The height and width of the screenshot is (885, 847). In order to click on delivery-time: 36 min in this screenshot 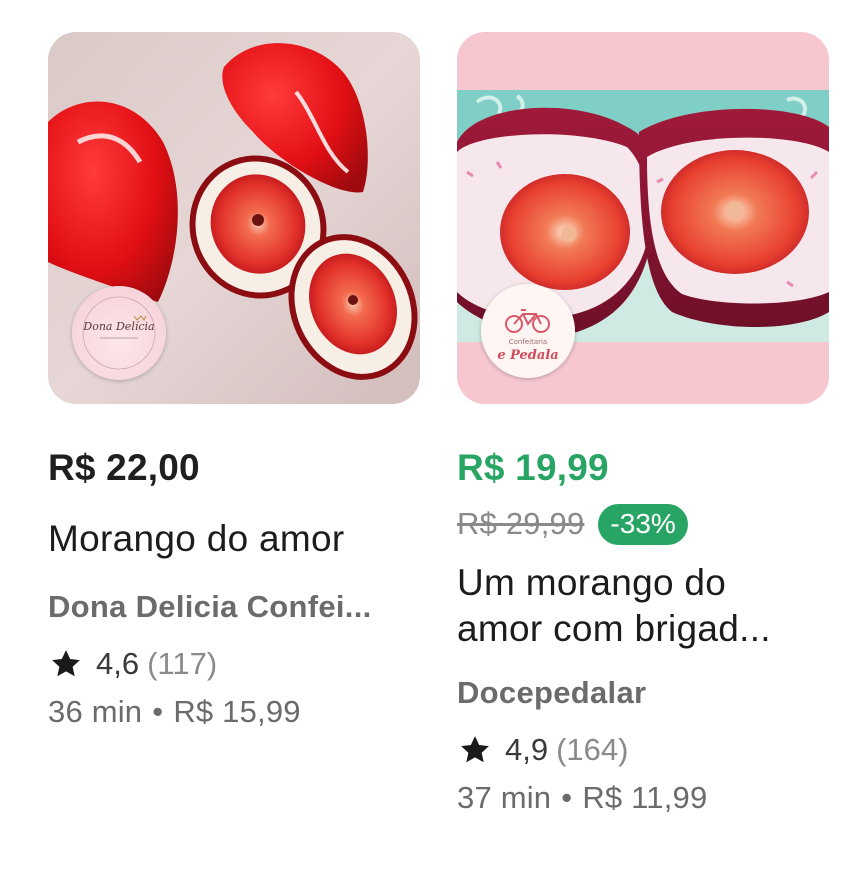, I will do `click(95, 711)`.